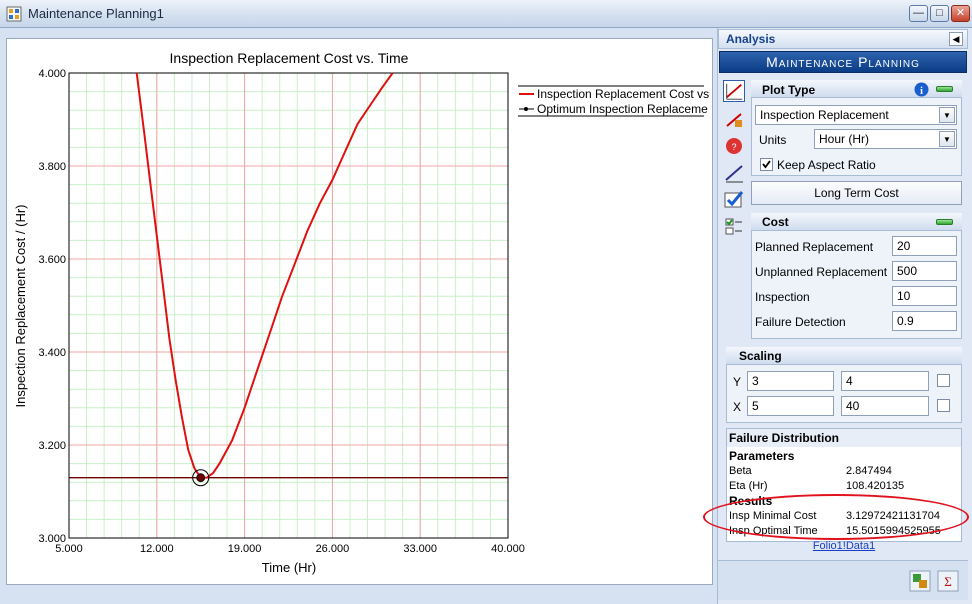  Describe the element at coordinates (52, 260) in the screenshot. I see `y-tick-label: 3.600` at that location.